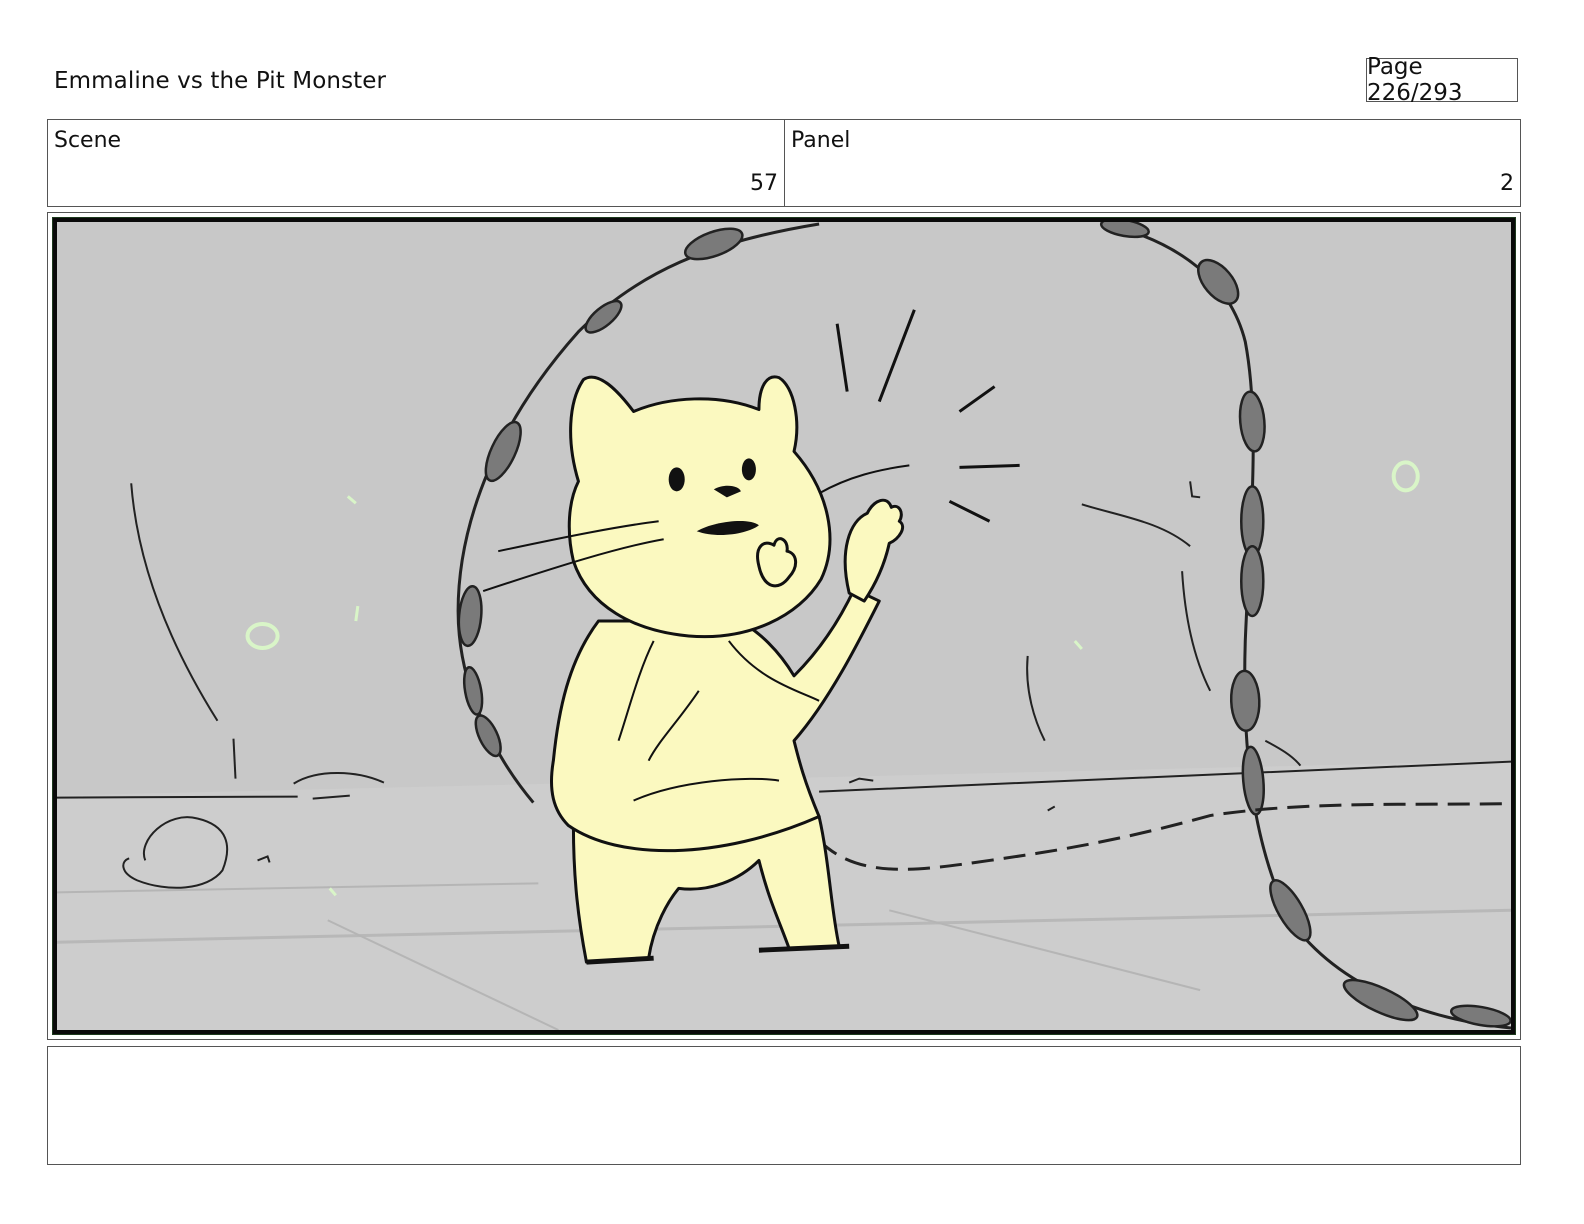 The height and width of the screenshot is (1224, 1584). I want to click on scene-panel-info: Scene 57 Panel 2, so click(784, 163).